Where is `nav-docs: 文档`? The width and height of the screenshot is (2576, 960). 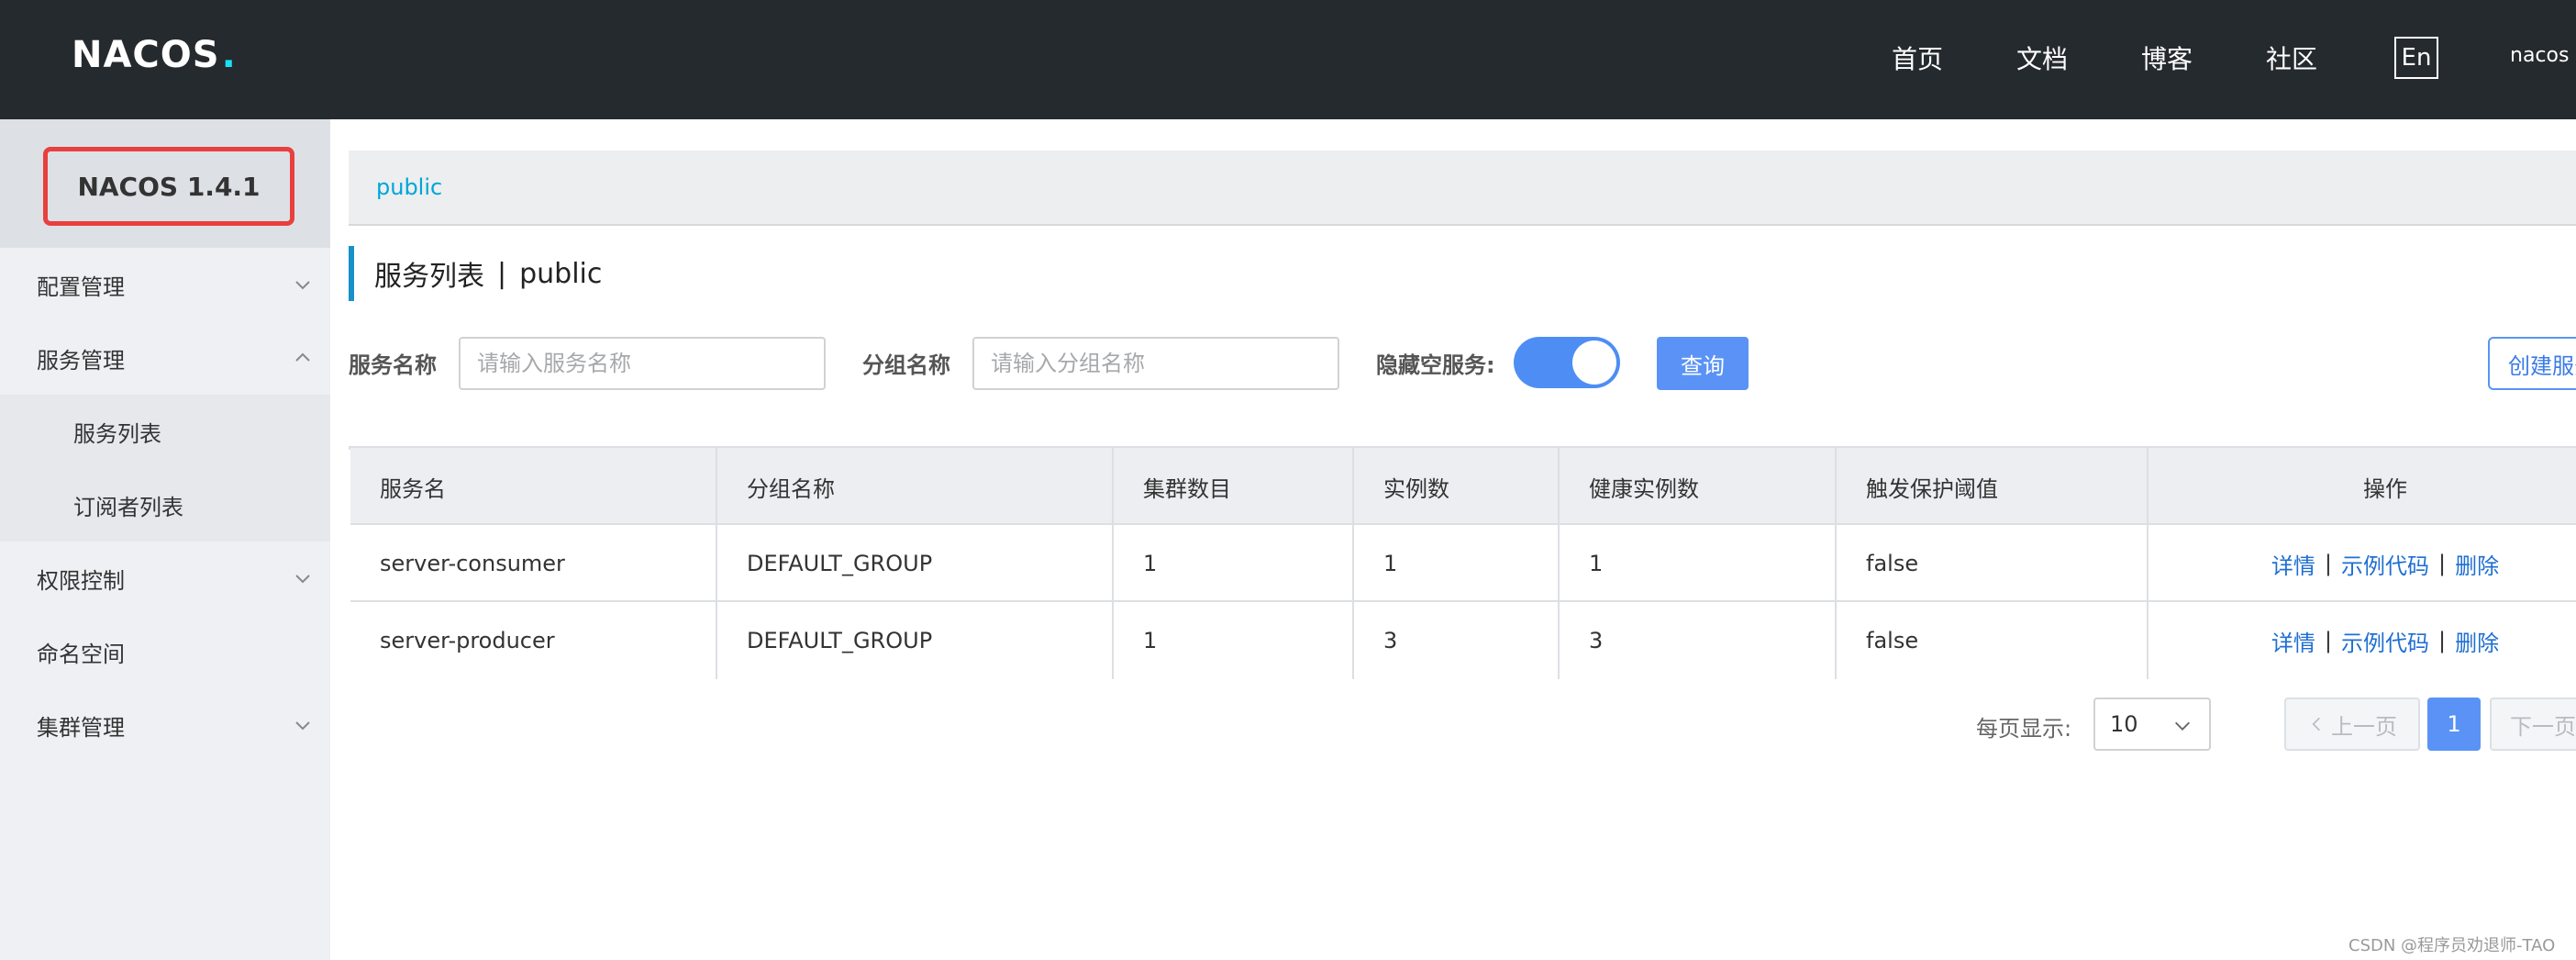 nav-docs: 文档 is located at coordinates (2042, 58).